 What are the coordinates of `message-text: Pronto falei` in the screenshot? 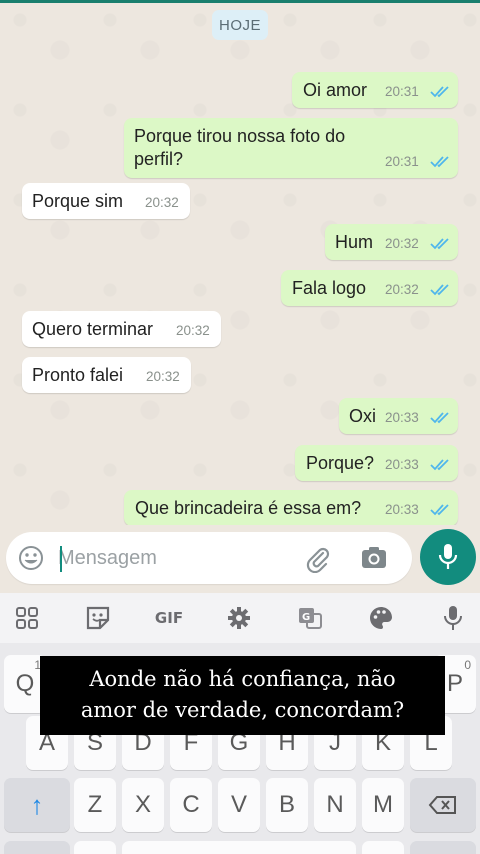 It's located at (78, 375).